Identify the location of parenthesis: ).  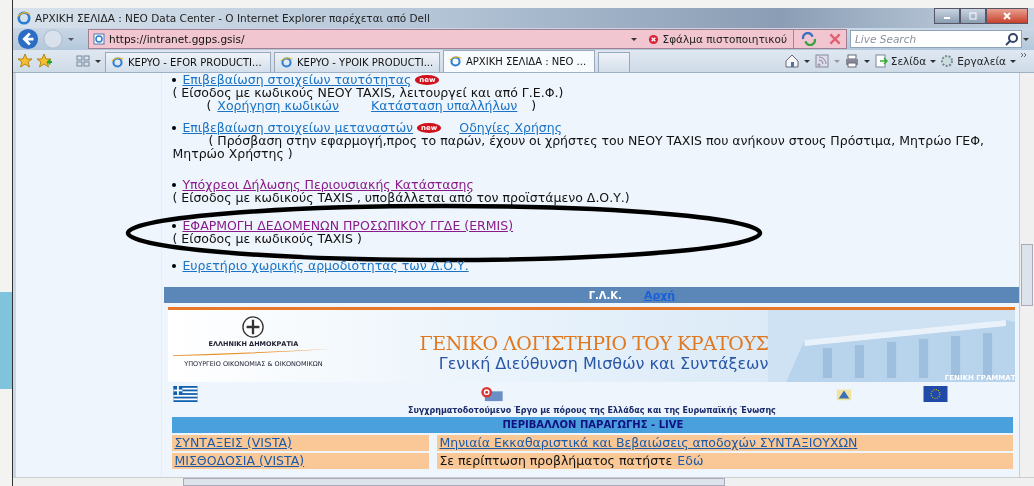
(534, 105).